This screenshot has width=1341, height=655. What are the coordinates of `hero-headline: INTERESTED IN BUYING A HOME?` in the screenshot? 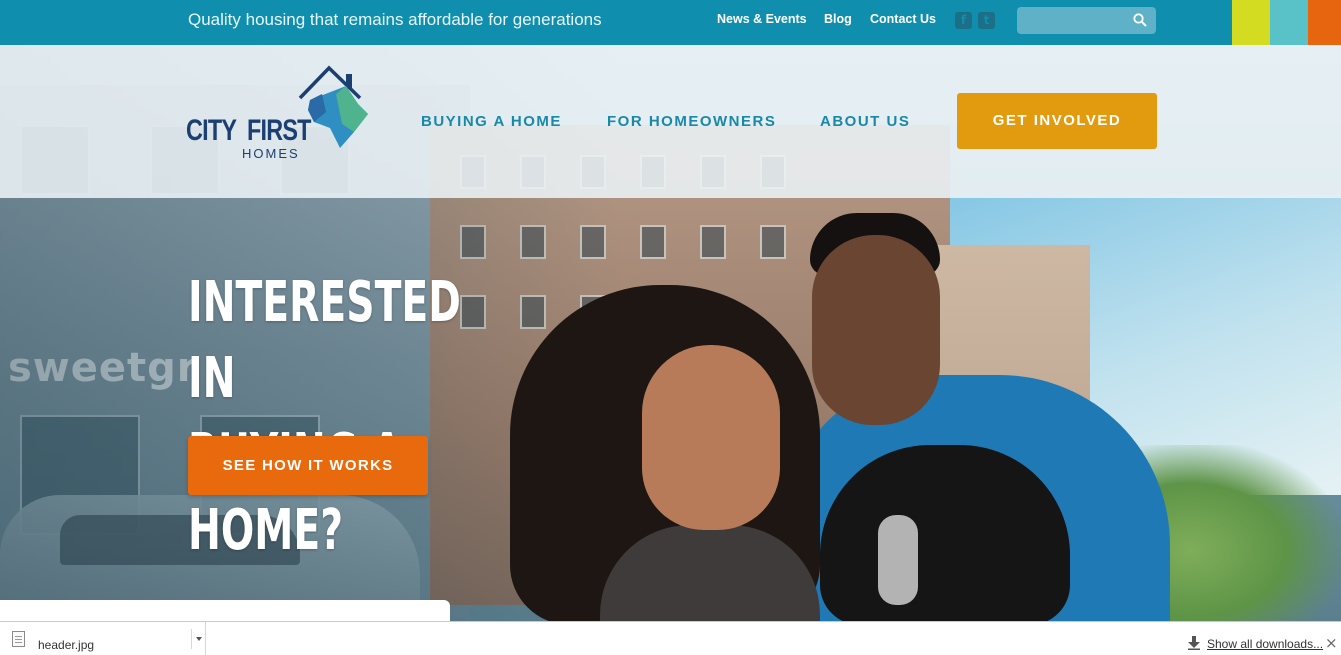 It's located at (352, 417).